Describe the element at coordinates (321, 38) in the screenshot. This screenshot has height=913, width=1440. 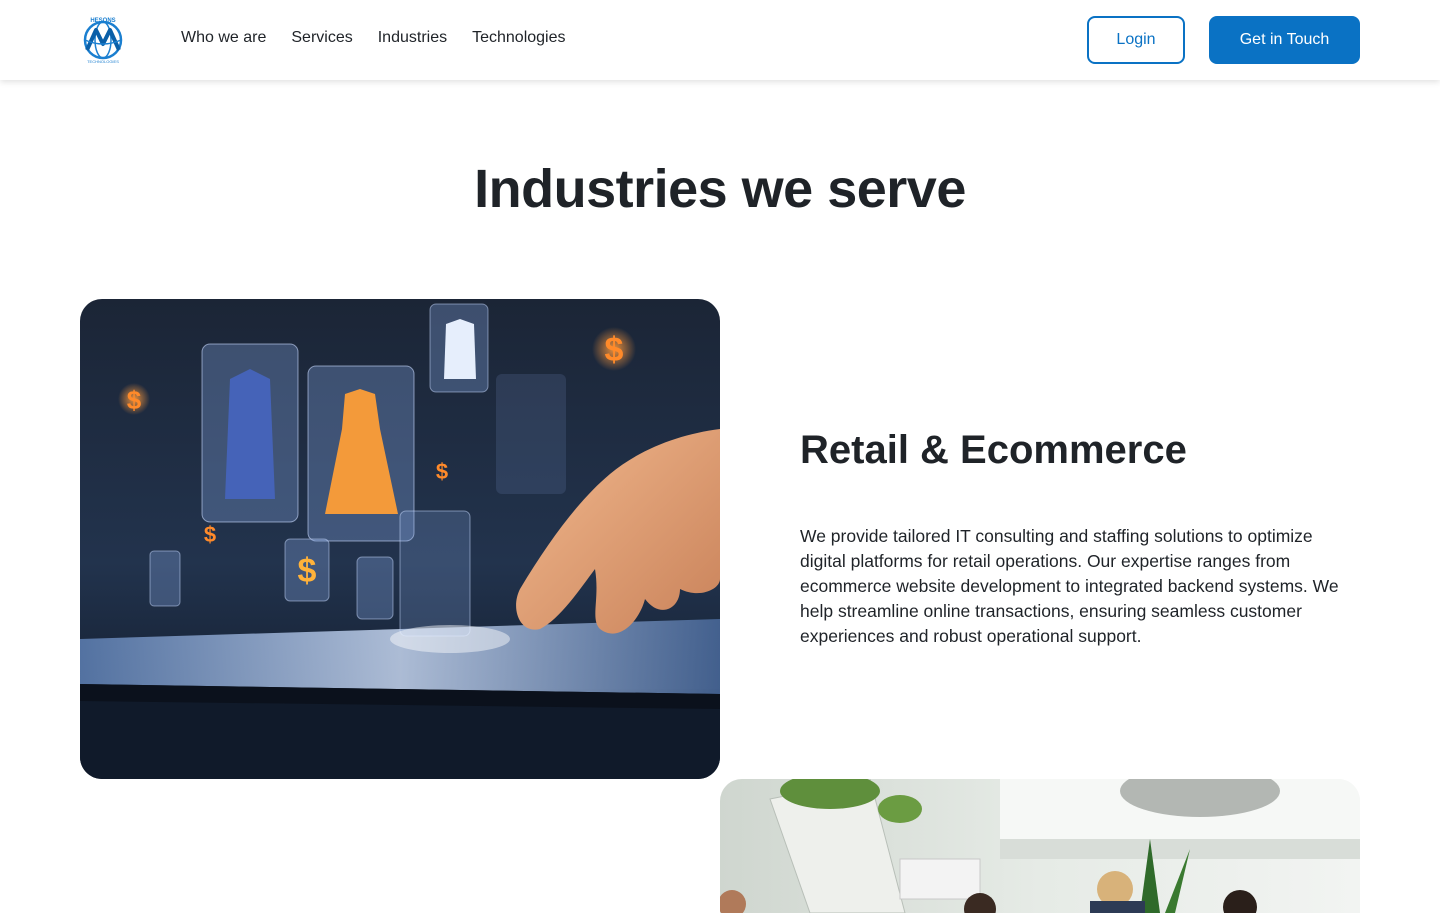
I see `nav-item-services: Services` at that location.